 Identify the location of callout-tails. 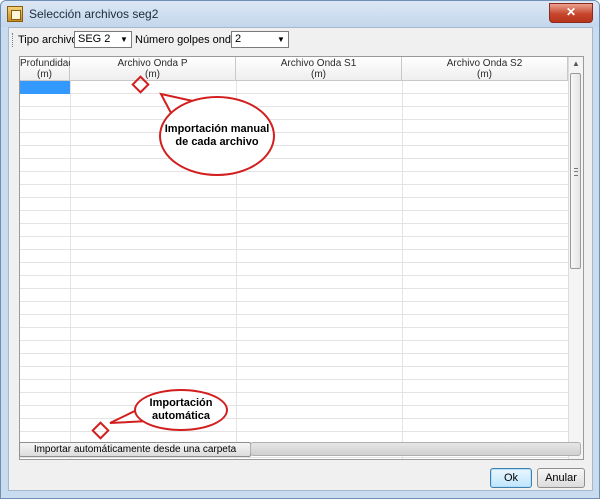
(152, 258).